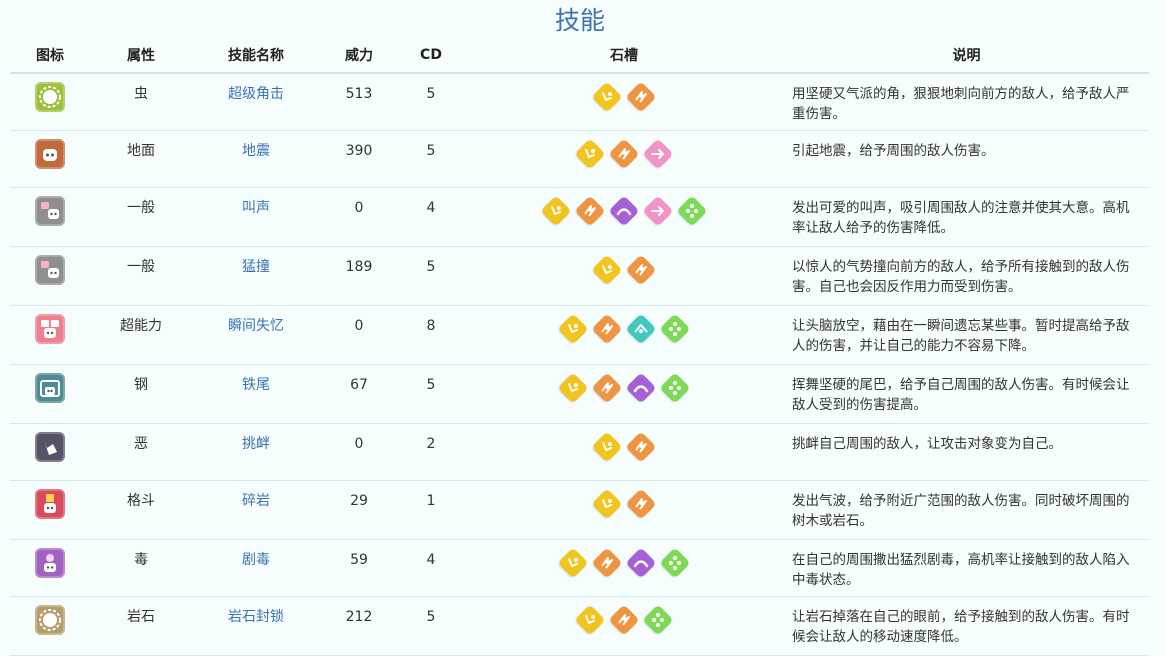  Describe the element at coordinates (256, 89) in the screenshot. I see `skill-name-link: 超级角击` at that location.